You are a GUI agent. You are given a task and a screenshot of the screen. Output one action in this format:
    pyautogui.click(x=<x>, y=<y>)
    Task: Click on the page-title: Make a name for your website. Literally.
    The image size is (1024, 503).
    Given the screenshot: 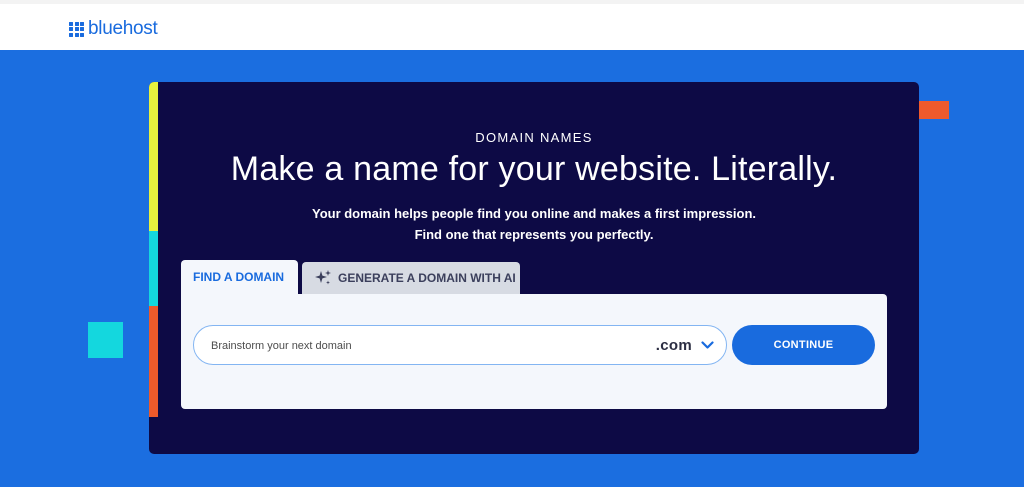 What is the action you would take?
    pyautogui.click(x=534, y=169)
    